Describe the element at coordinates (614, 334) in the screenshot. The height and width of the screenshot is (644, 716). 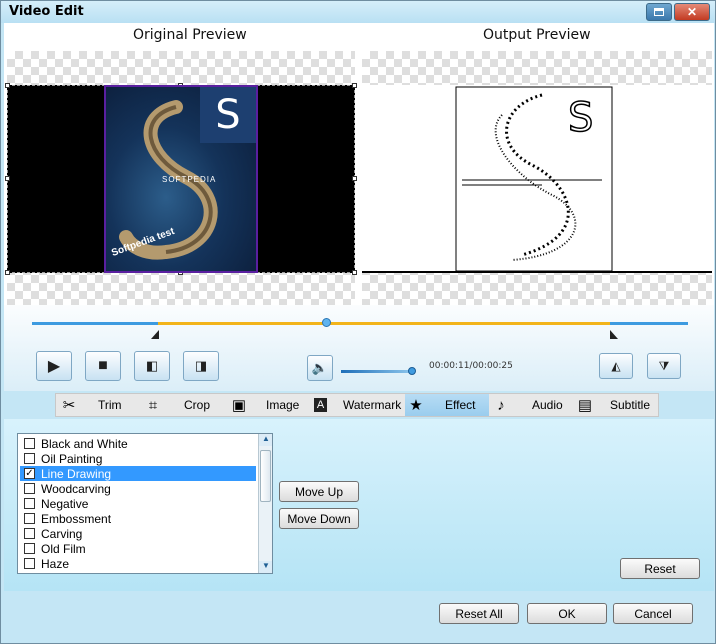
I see `end-marker` at that location.